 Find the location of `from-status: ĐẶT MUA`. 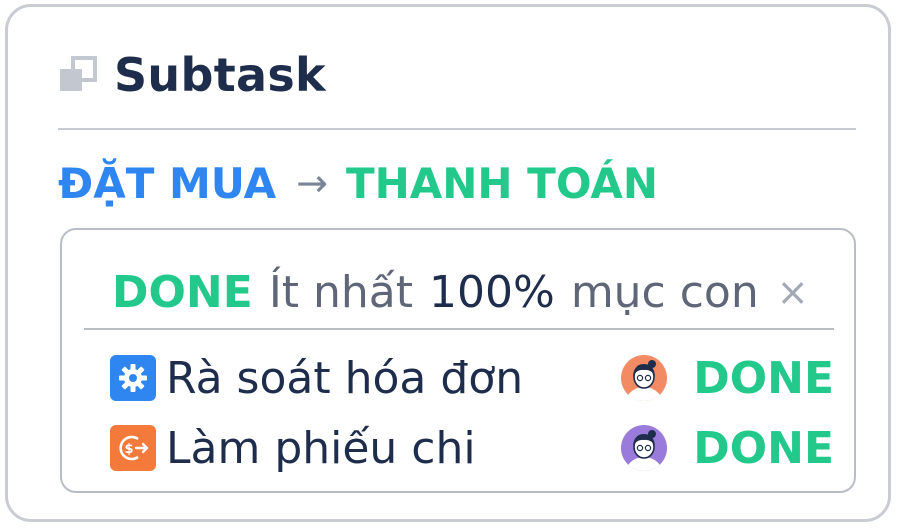

from-status: ĐẶT MUA is located at coordinates (167, 183).